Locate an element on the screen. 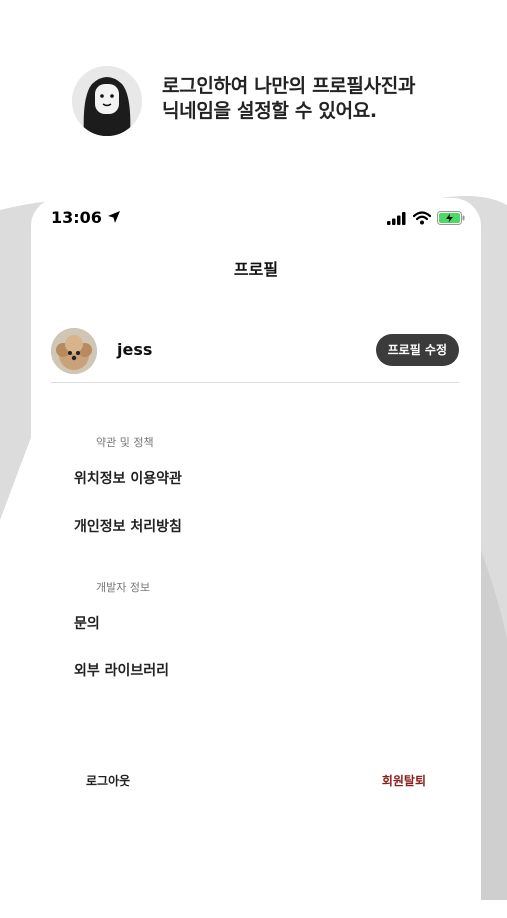  puppy-avatar-icon is located at coordinates (74, 351).